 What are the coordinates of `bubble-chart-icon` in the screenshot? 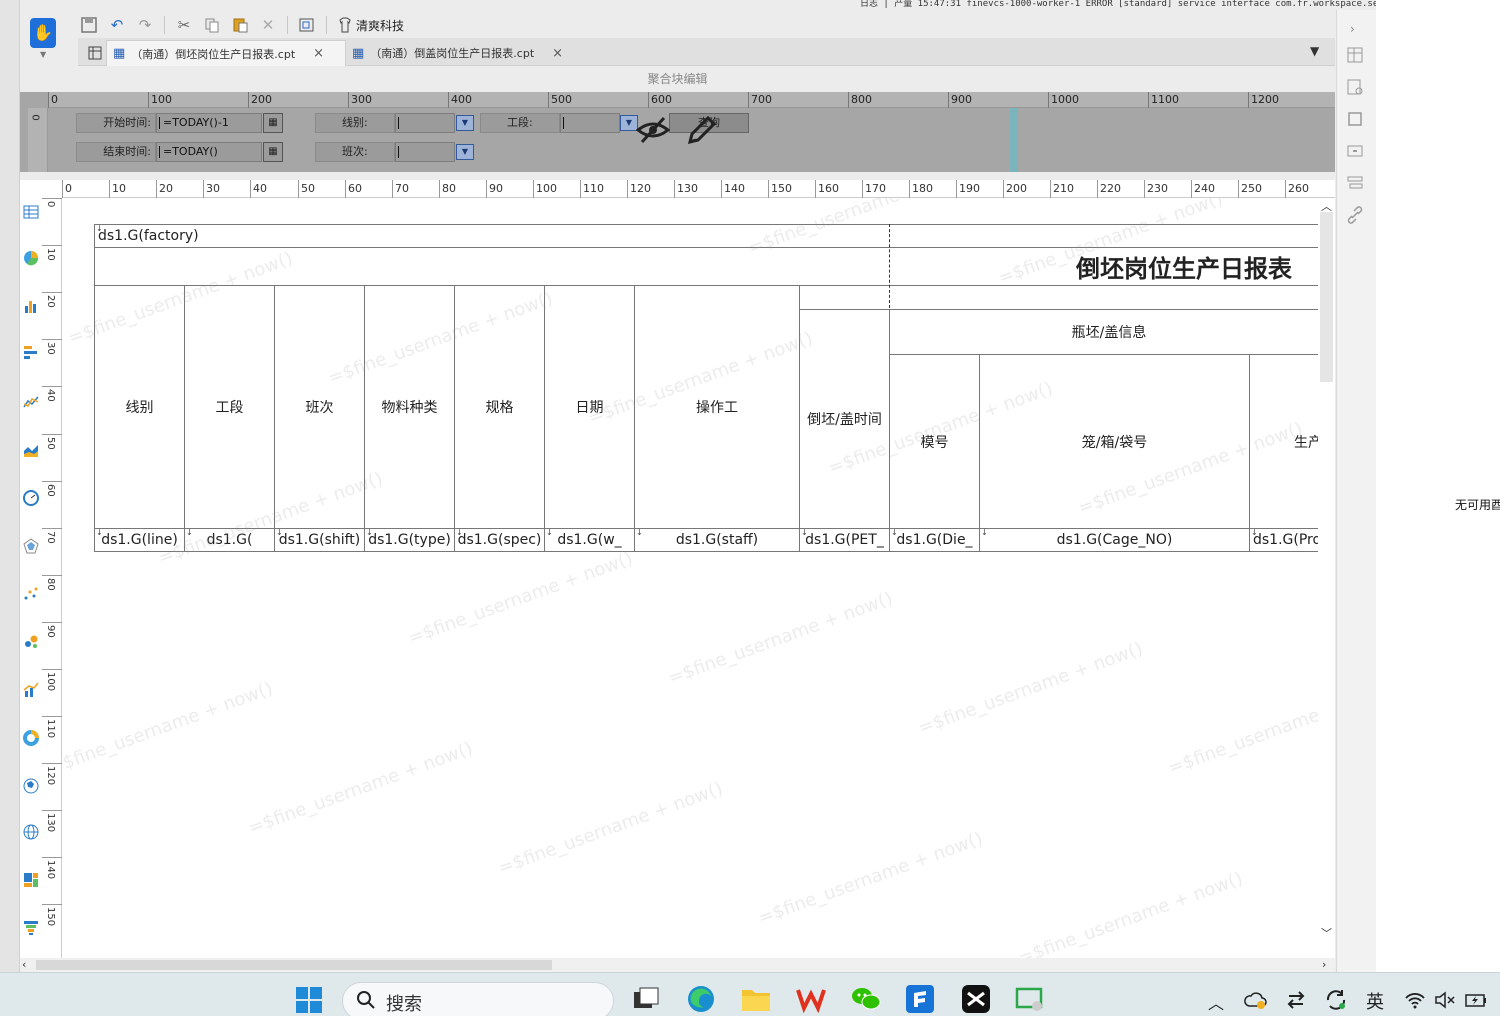 It's located at (31, 642).